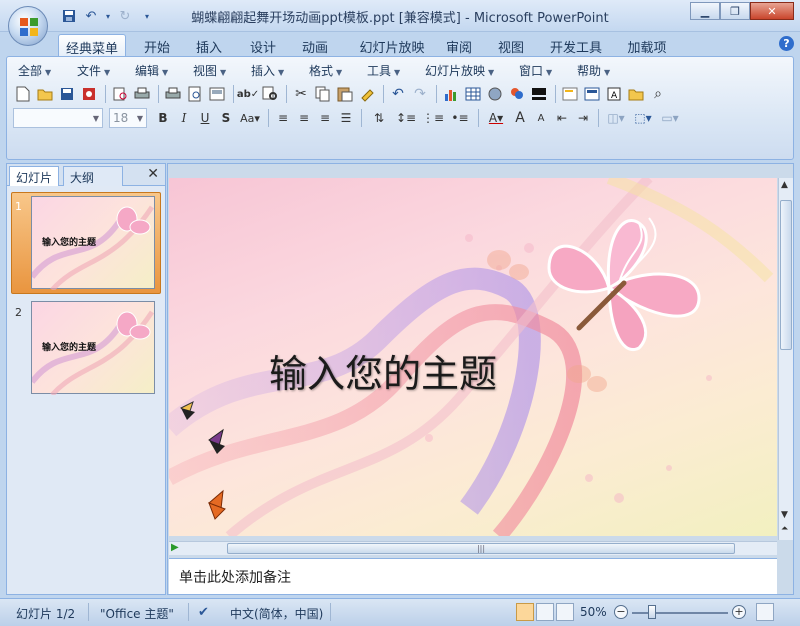  What do you see at coordinates (34, 70) in the screenshot?
I see `menu-all: 全部 ▼` at bounding box center [34, 70].